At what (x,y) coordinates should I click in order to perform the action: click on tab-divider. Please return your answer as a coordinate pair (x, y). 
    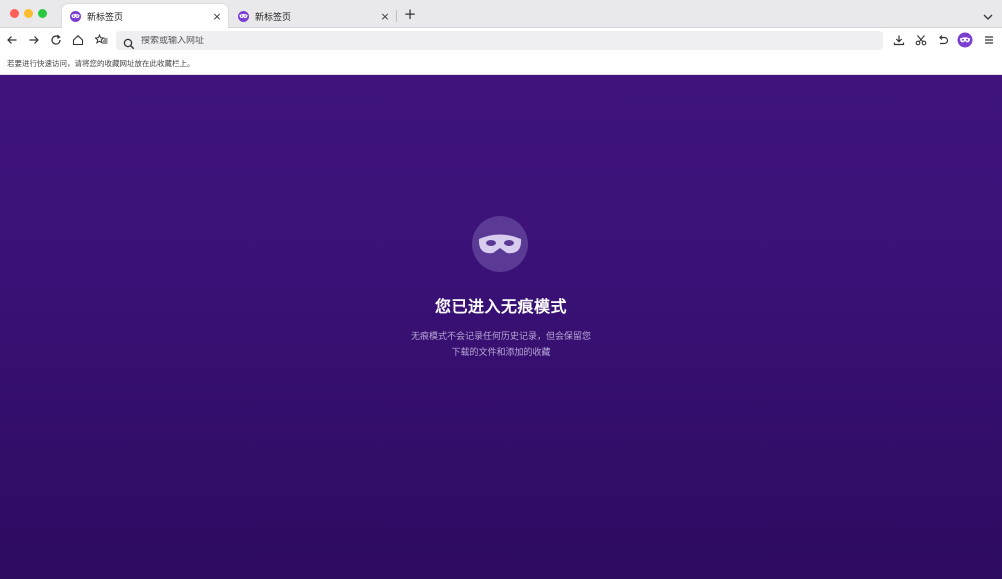
    Looking at the image, I should click on (396, 16).